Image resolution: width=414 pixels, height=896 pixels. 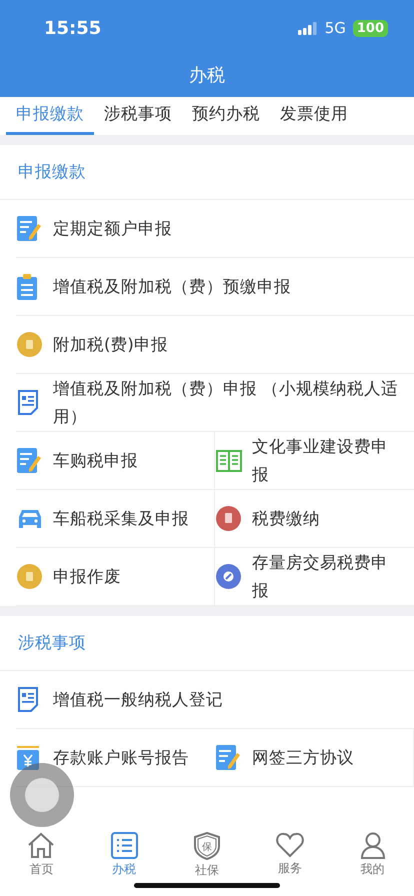 What do you see at coordinates (314, 461) in the screenshot?
I see `menu-item: 文化事业建设费申报` at bounding box center [314, 461].